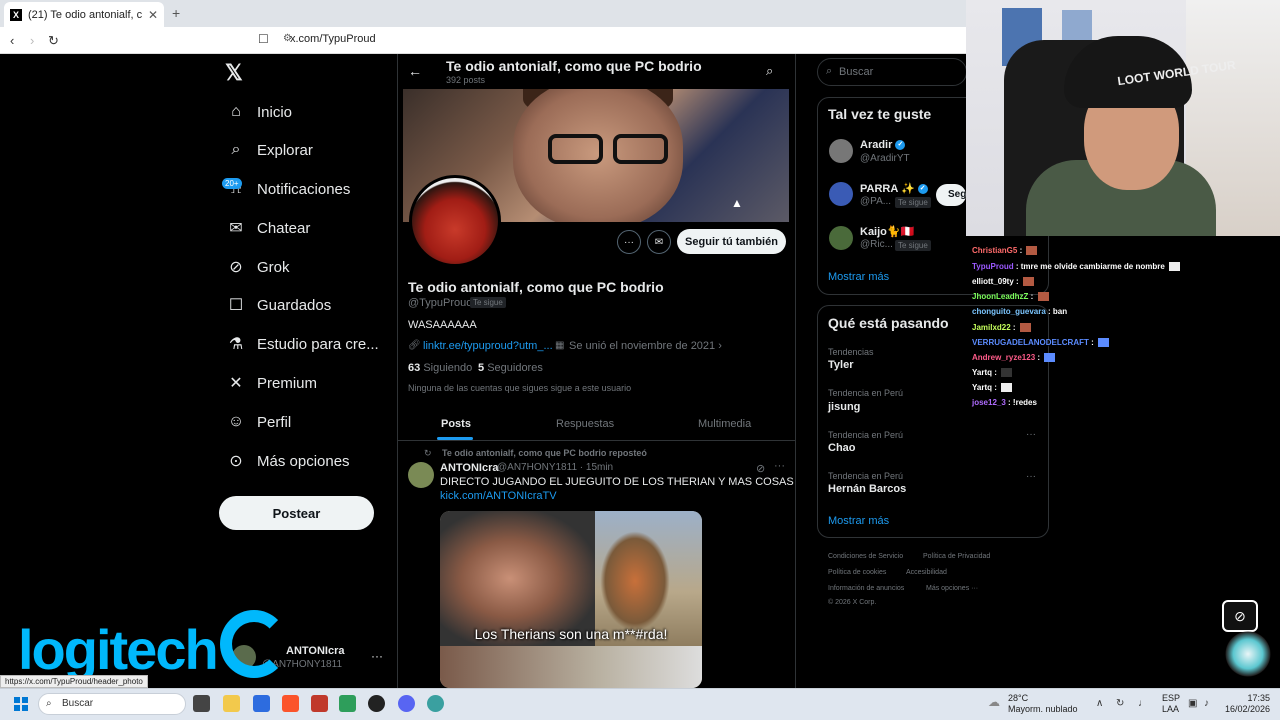  Describe the element at coordinates (629, 242) in the screenshot. I see `more-options-button: ···` at that location.